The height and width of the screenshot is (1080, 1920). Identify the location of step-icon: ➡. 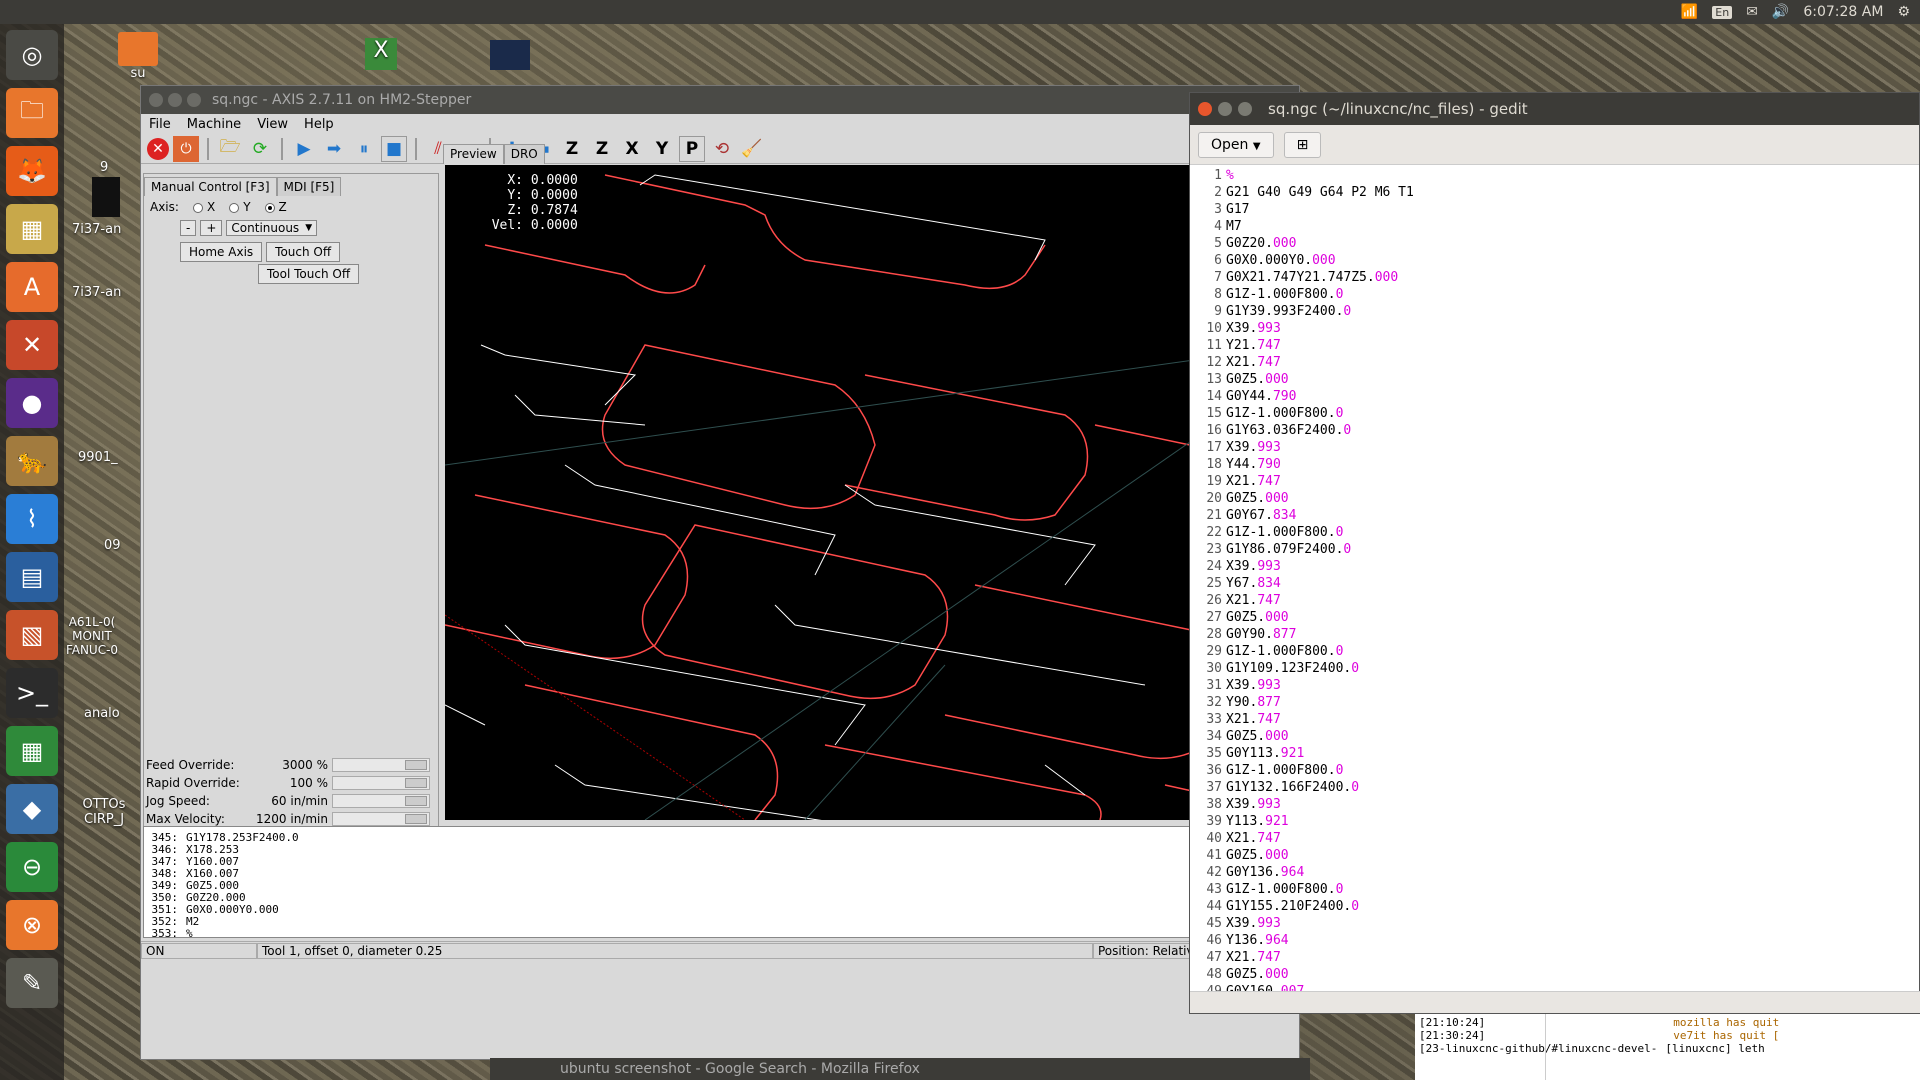
(334, 149).